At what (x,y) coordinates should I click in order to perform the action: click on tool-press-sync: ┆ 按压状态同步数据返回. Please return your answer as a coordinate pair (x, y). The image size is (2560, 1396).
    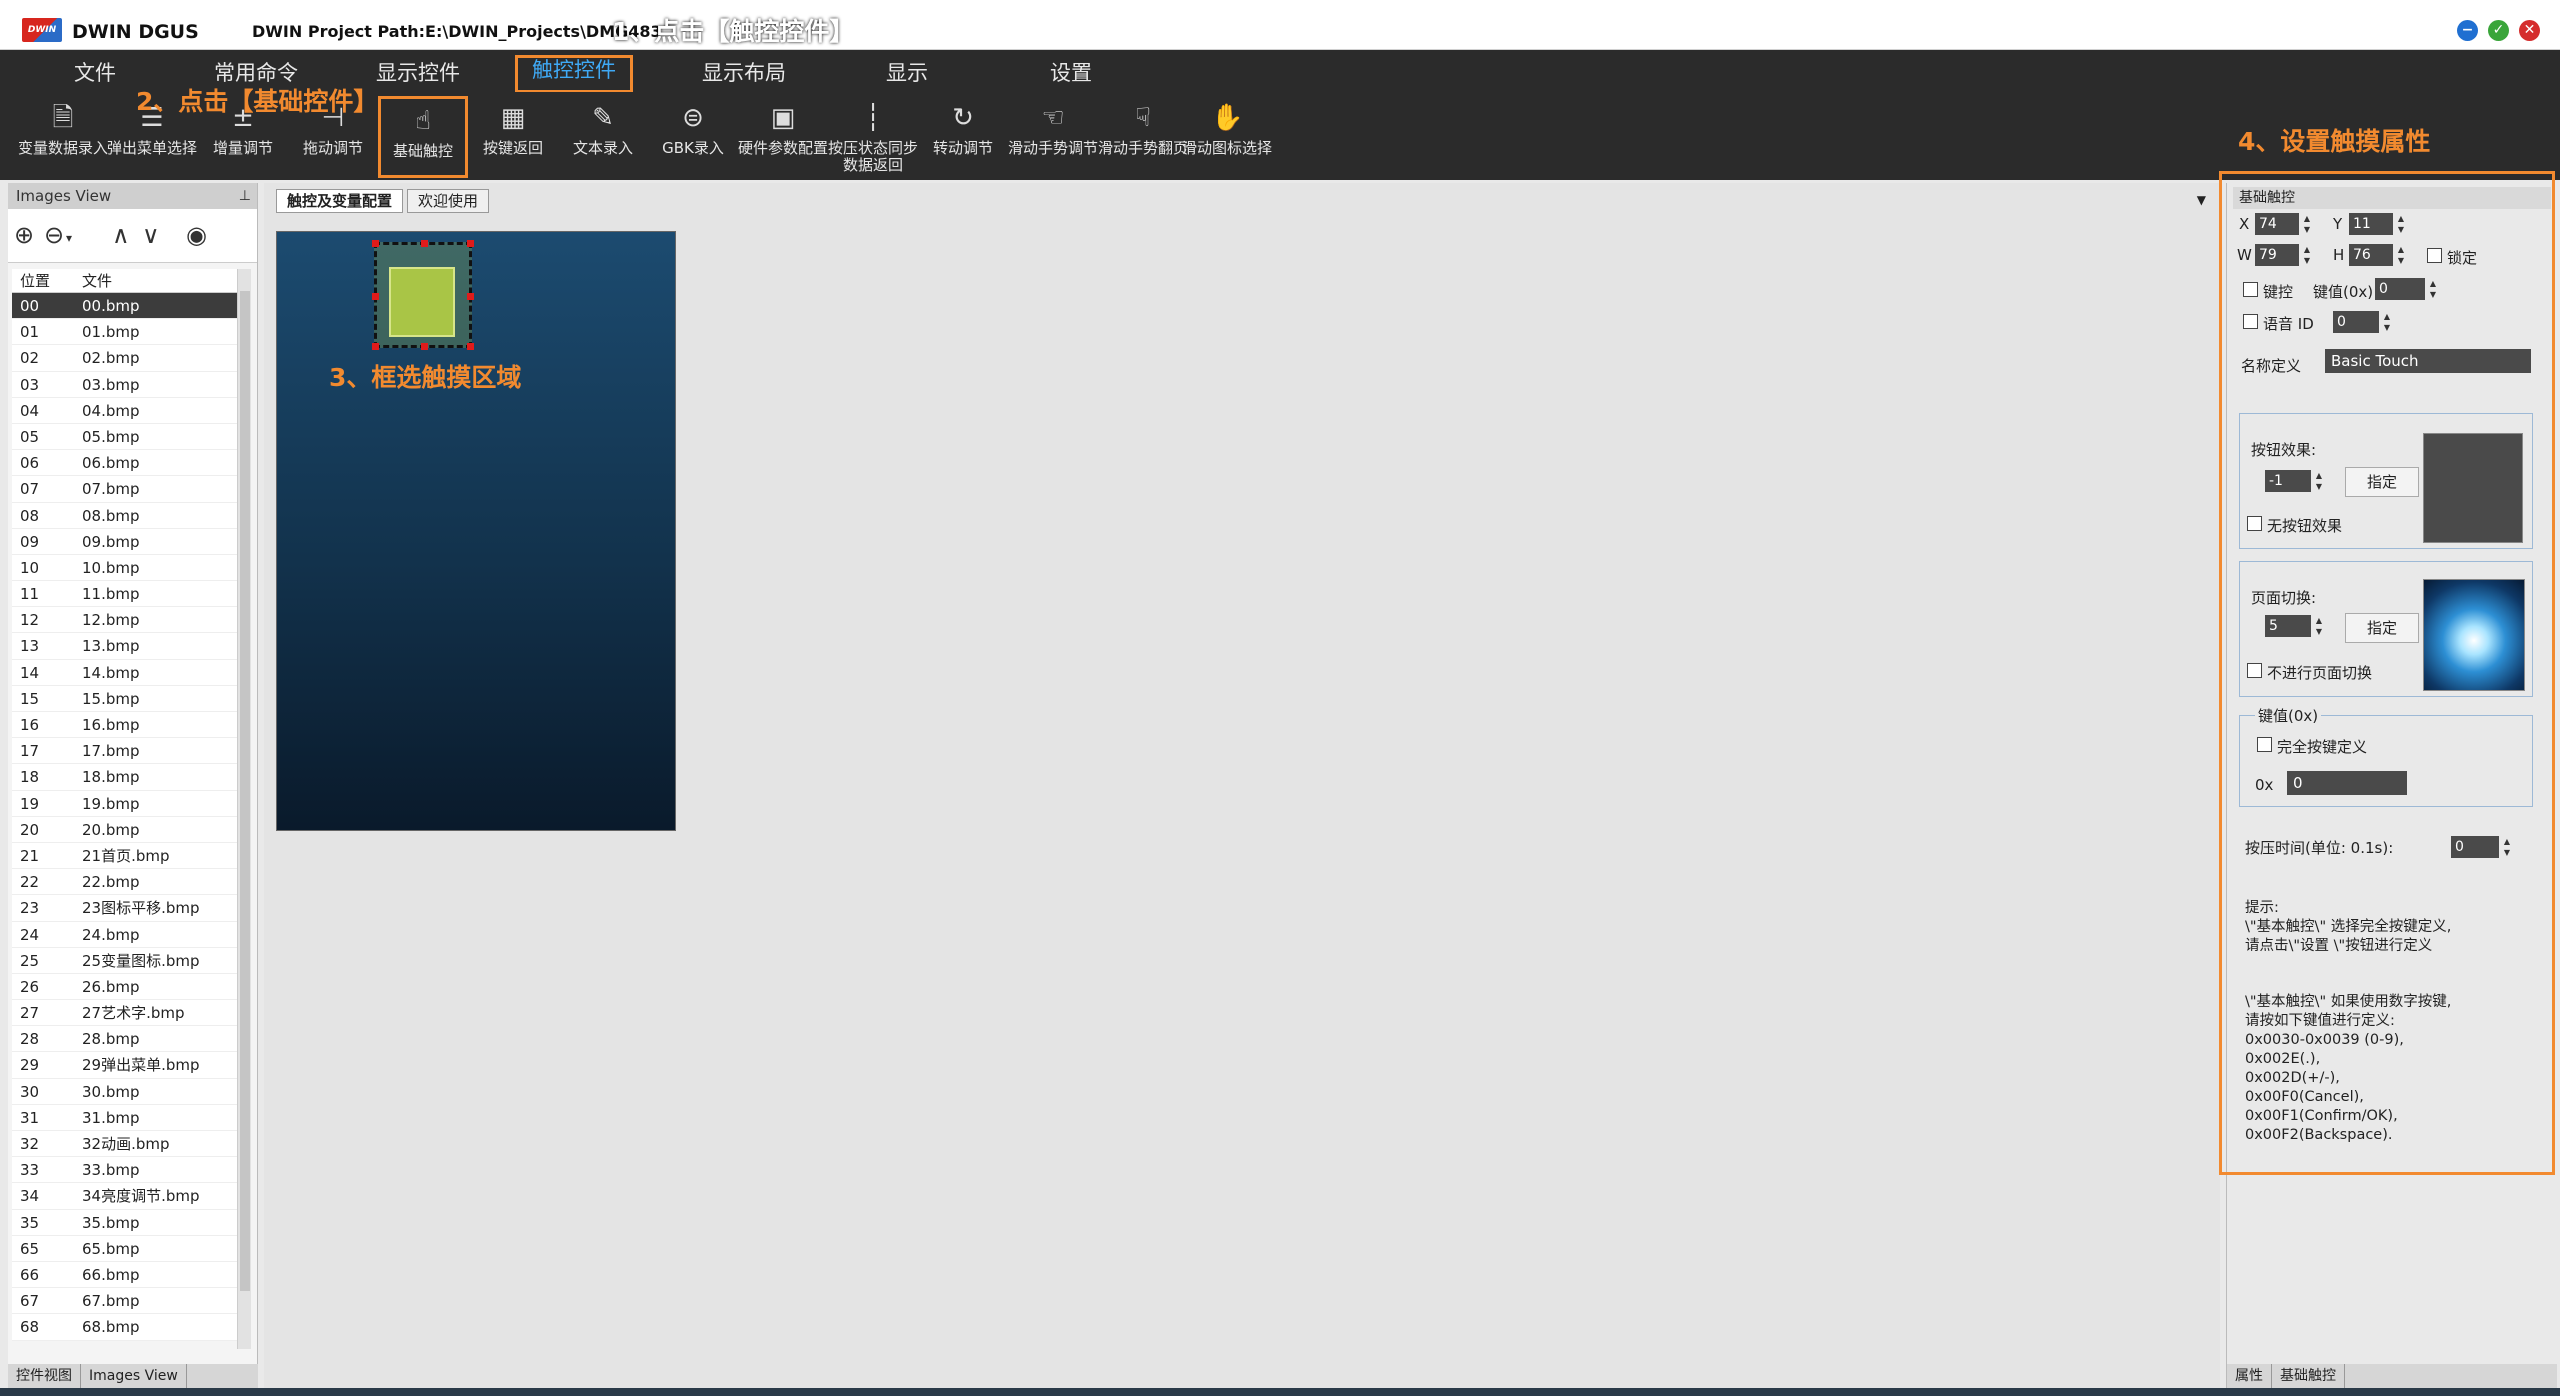
    Looking at the image, I should click on (873, 137).